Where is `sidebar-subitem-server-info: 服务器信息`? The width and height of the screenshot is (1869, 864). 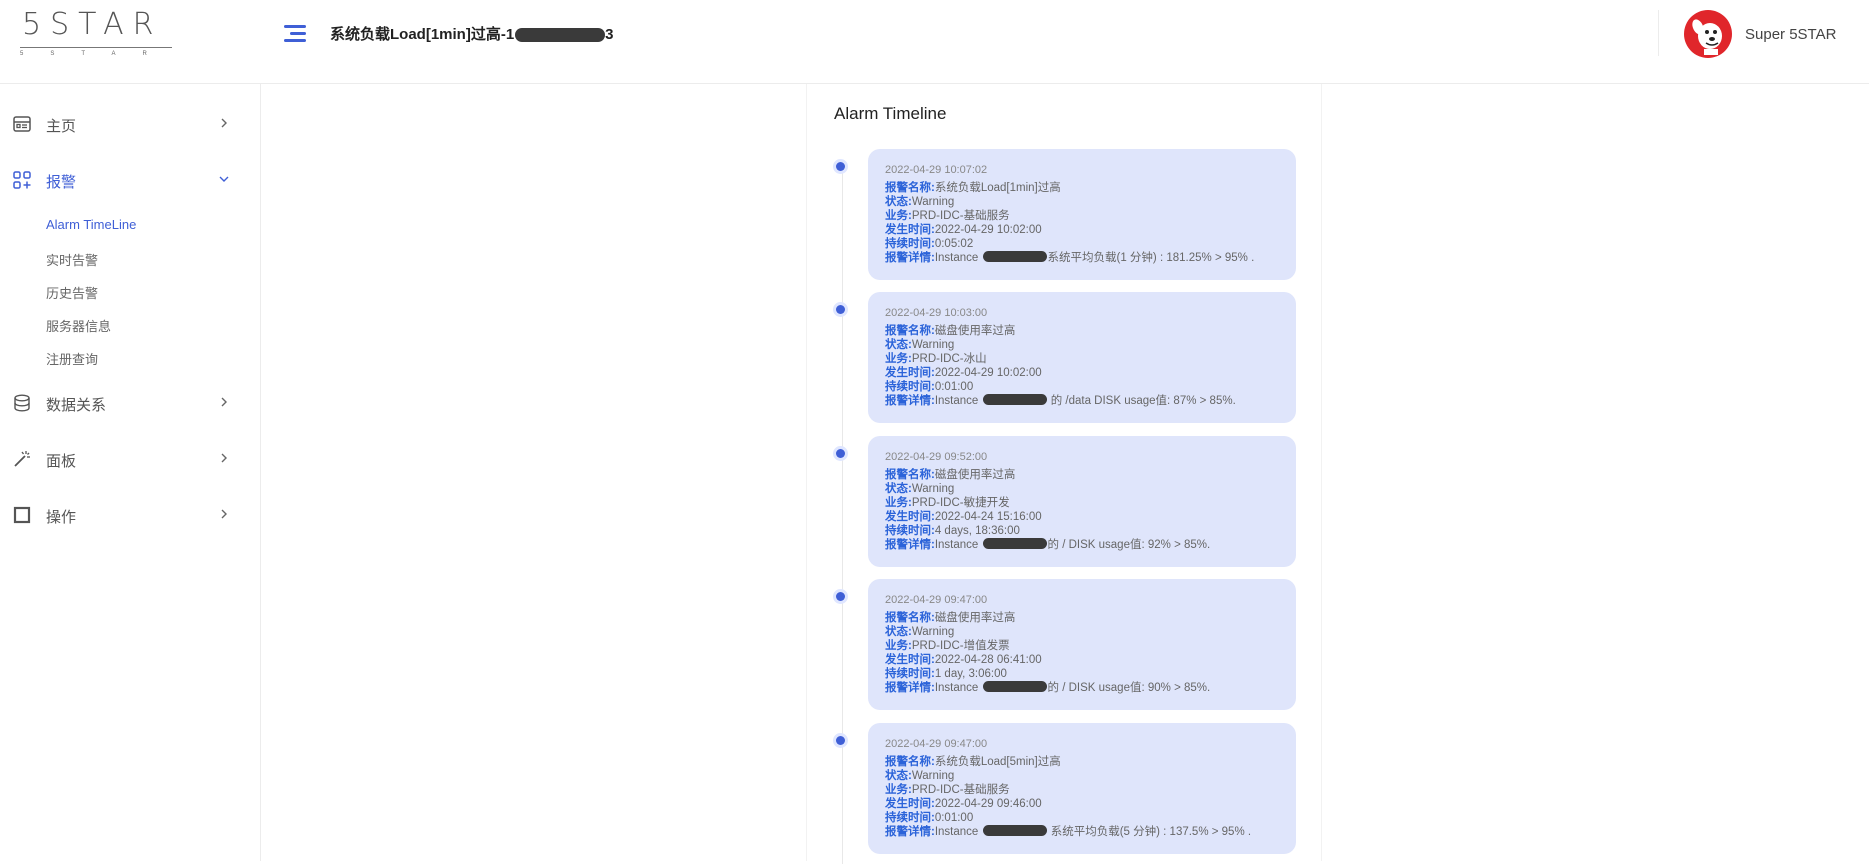 sidebar-subitem-server-info: 服务器信息 is located at coordinates (78, 325).